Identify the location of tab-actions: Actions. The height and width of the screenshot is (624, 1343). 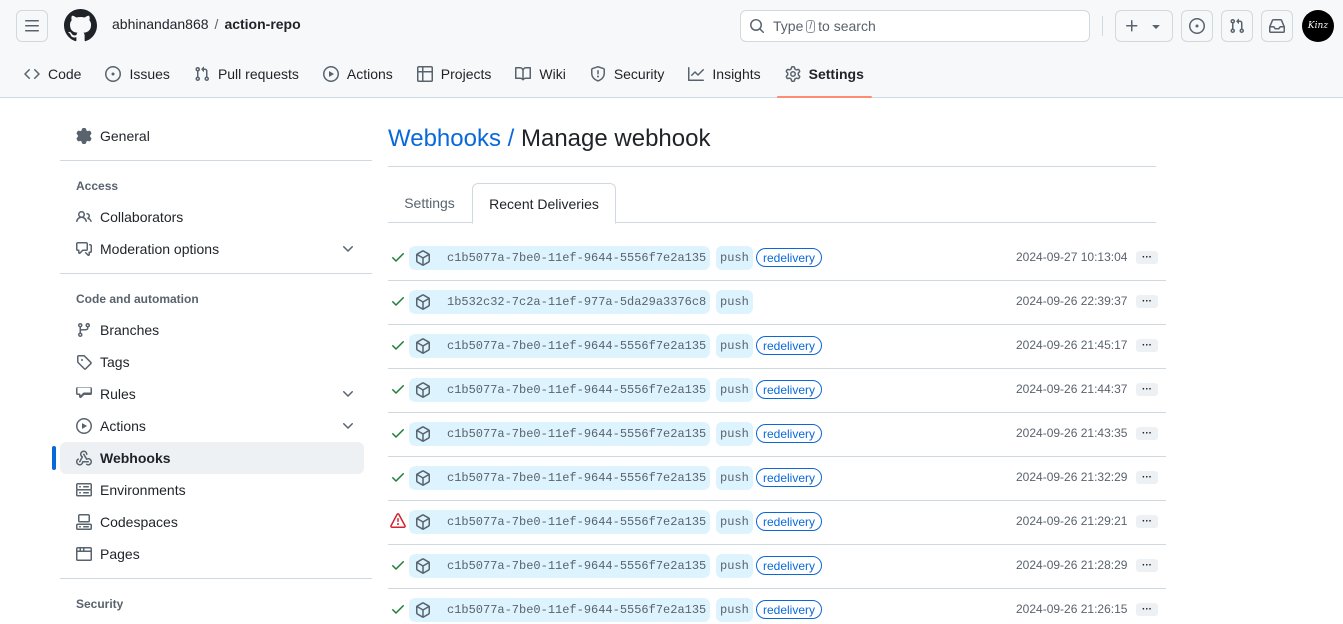
(358, 74).